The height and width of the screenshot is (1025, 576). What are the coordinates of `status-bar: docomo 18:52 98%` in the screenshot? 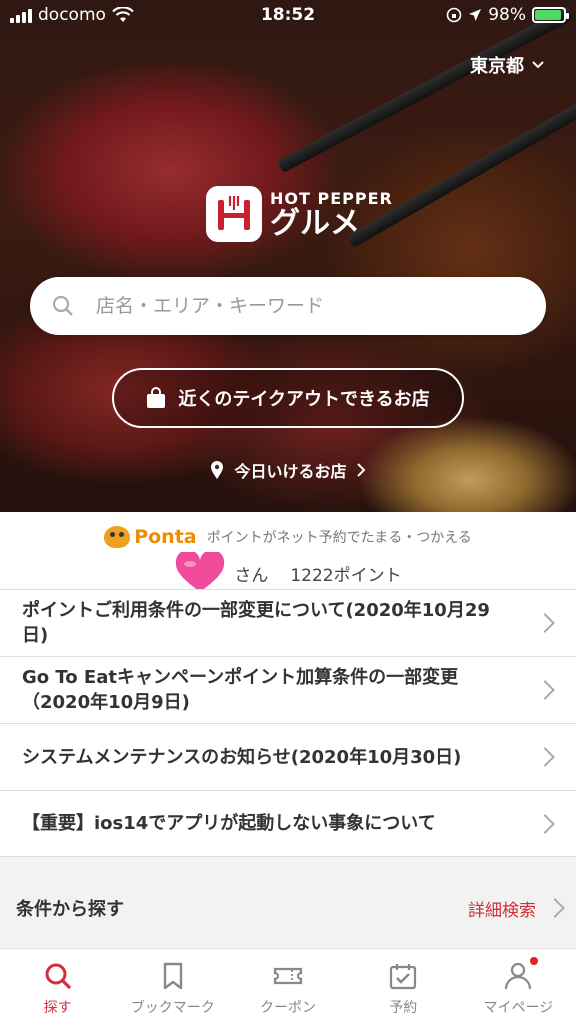 It's located at (288, 15).